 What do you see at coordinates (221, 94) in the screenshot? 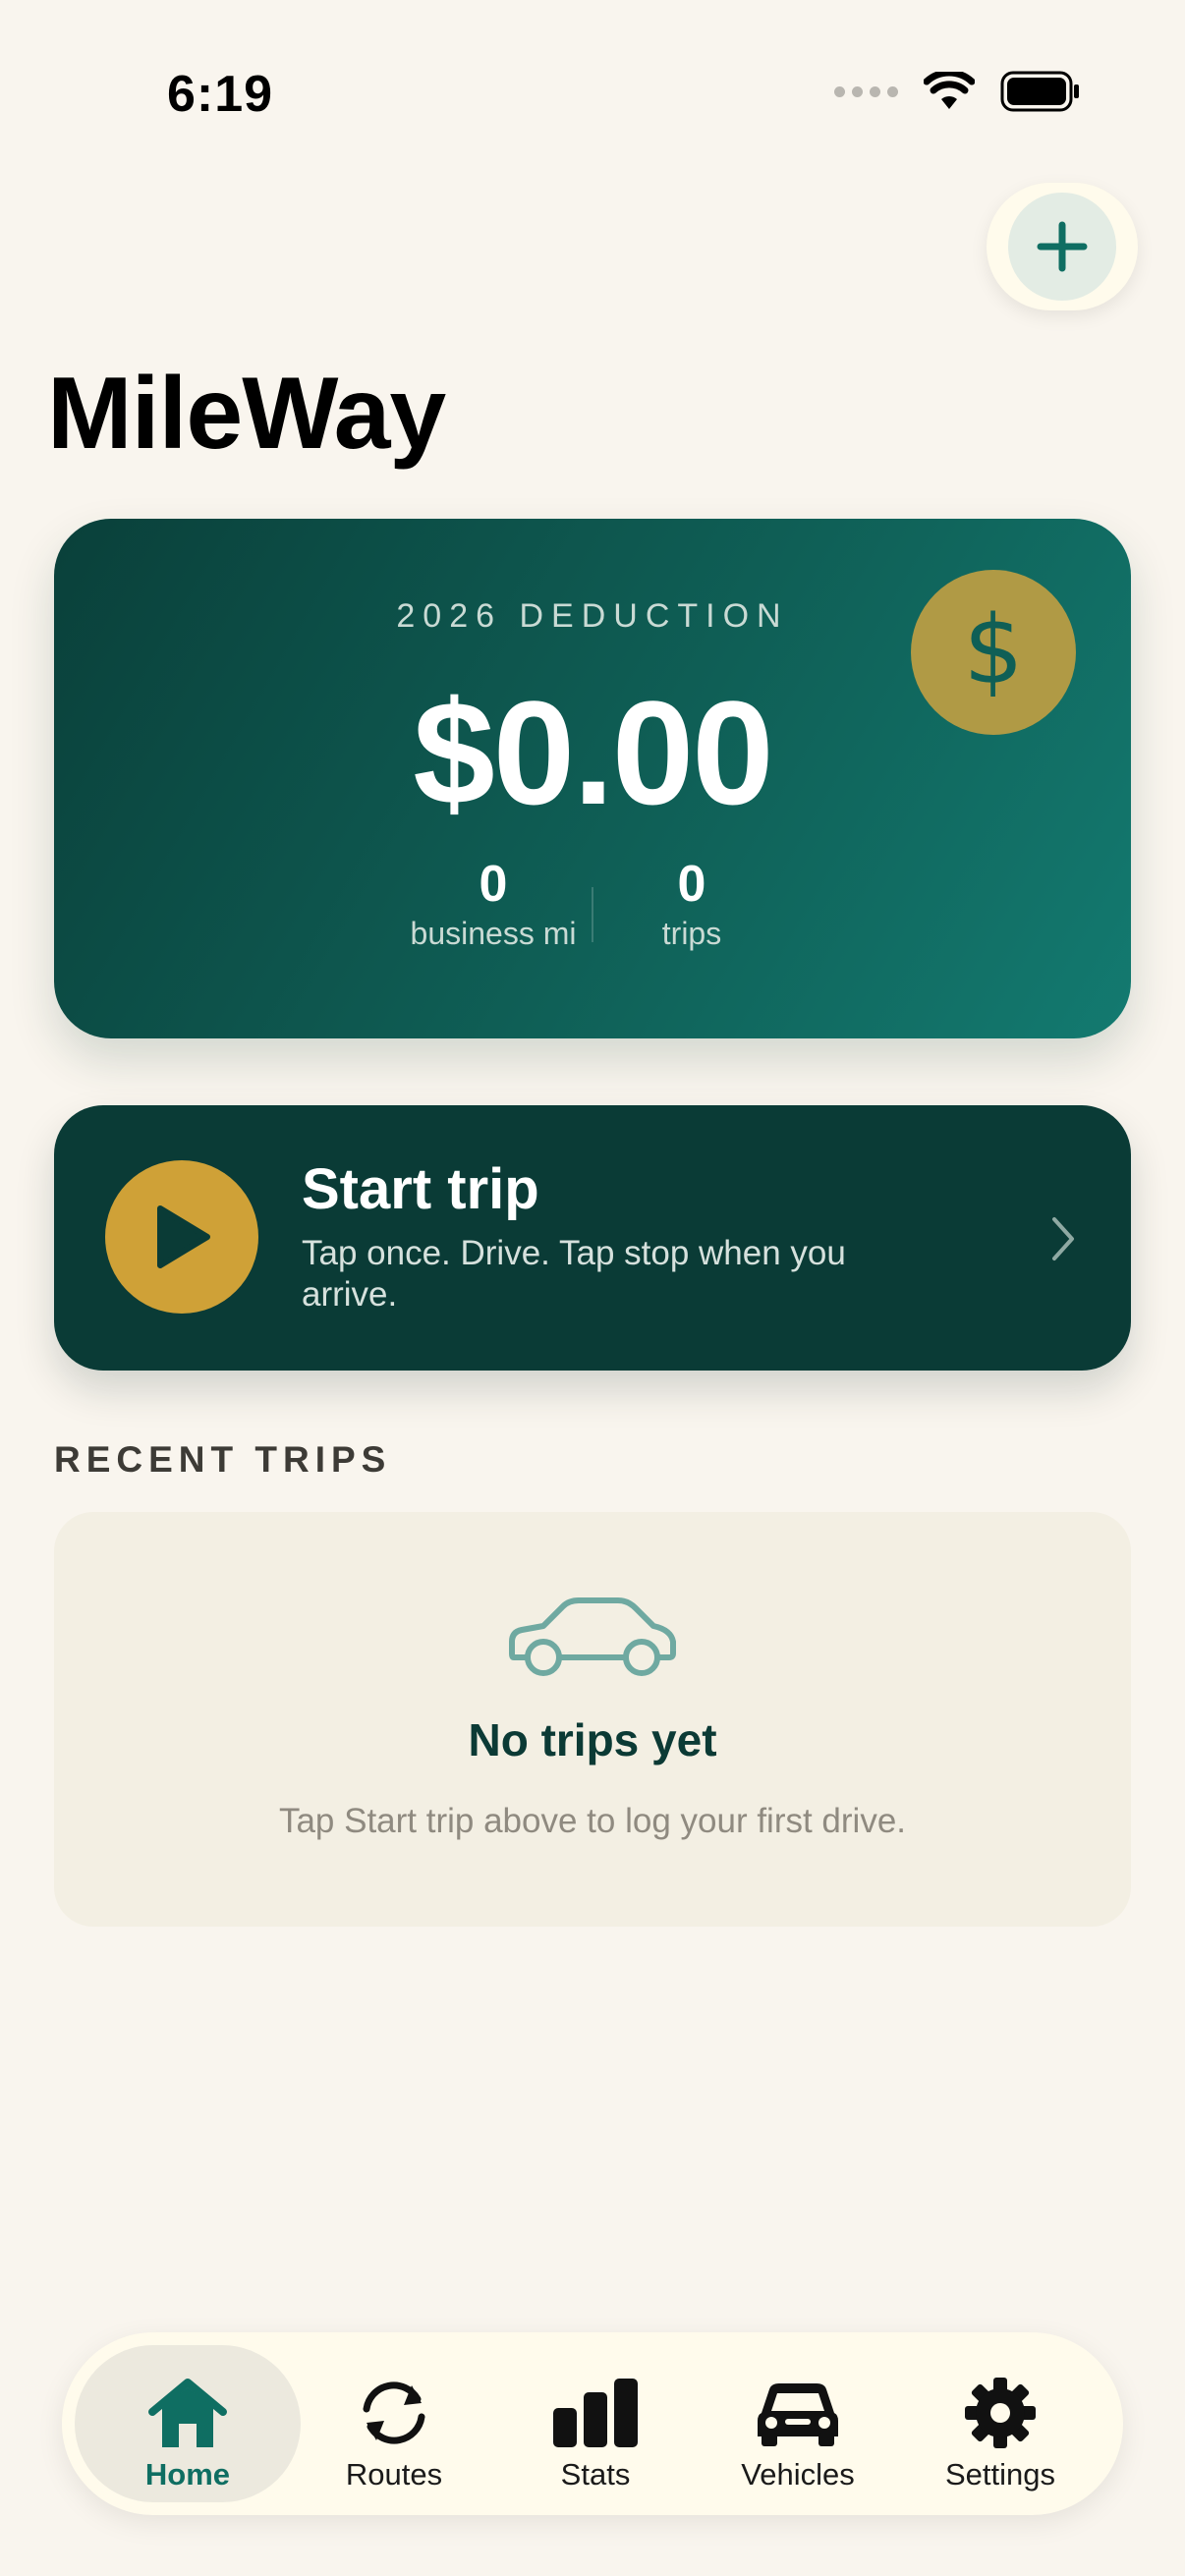
I see `status-time: 6:19` at bounding box center [221, 94].